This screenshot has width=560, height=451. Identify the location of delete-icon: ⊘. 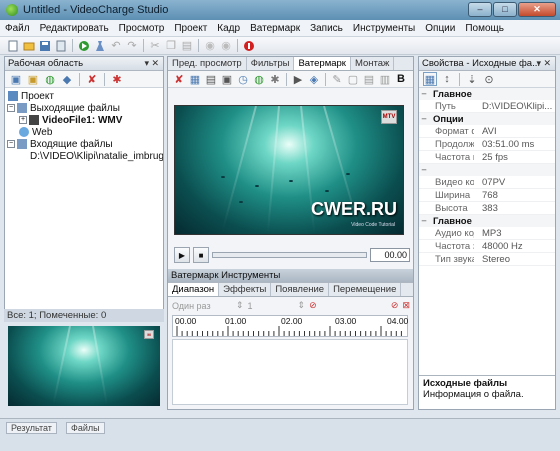
(313, 305).